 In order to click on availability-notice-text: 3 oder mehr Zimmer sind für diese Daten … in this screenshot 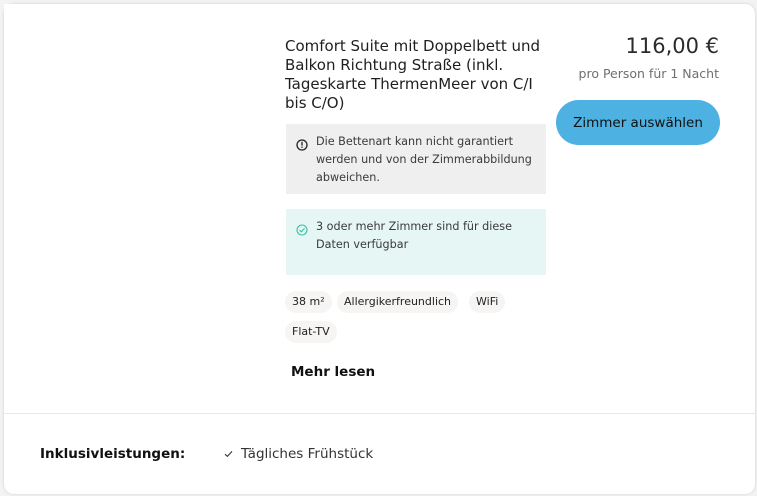, I will do `click(414, 235)`.